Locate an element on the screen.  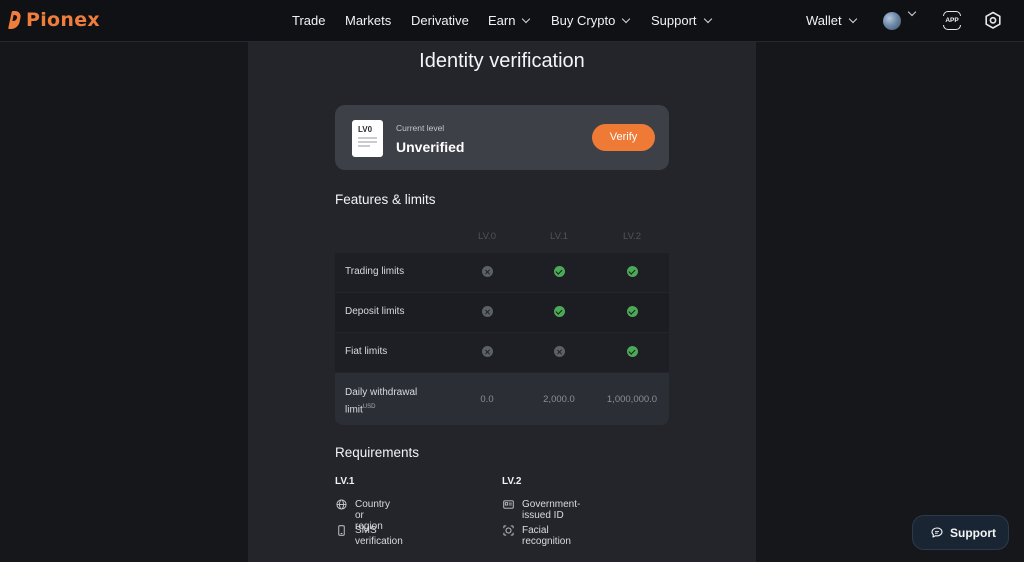
current-level-label: Current level is located at coordinates (420, 128).